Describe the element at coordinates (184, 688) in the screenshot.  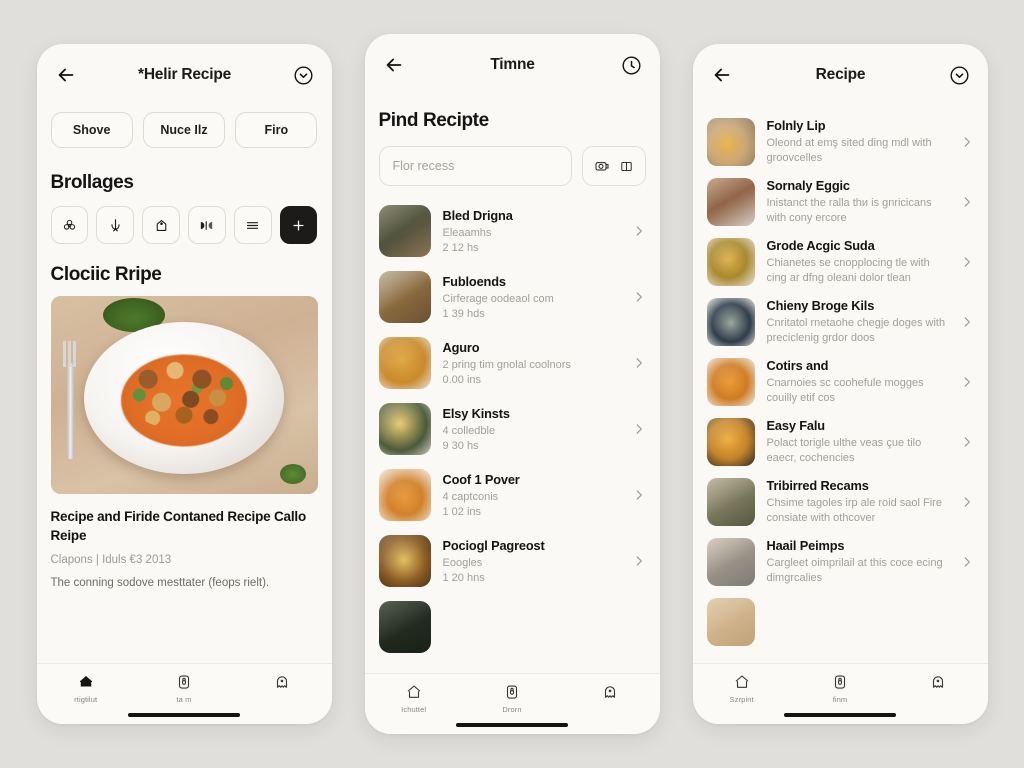
I see `nav-item-lock: ta m` at that location.